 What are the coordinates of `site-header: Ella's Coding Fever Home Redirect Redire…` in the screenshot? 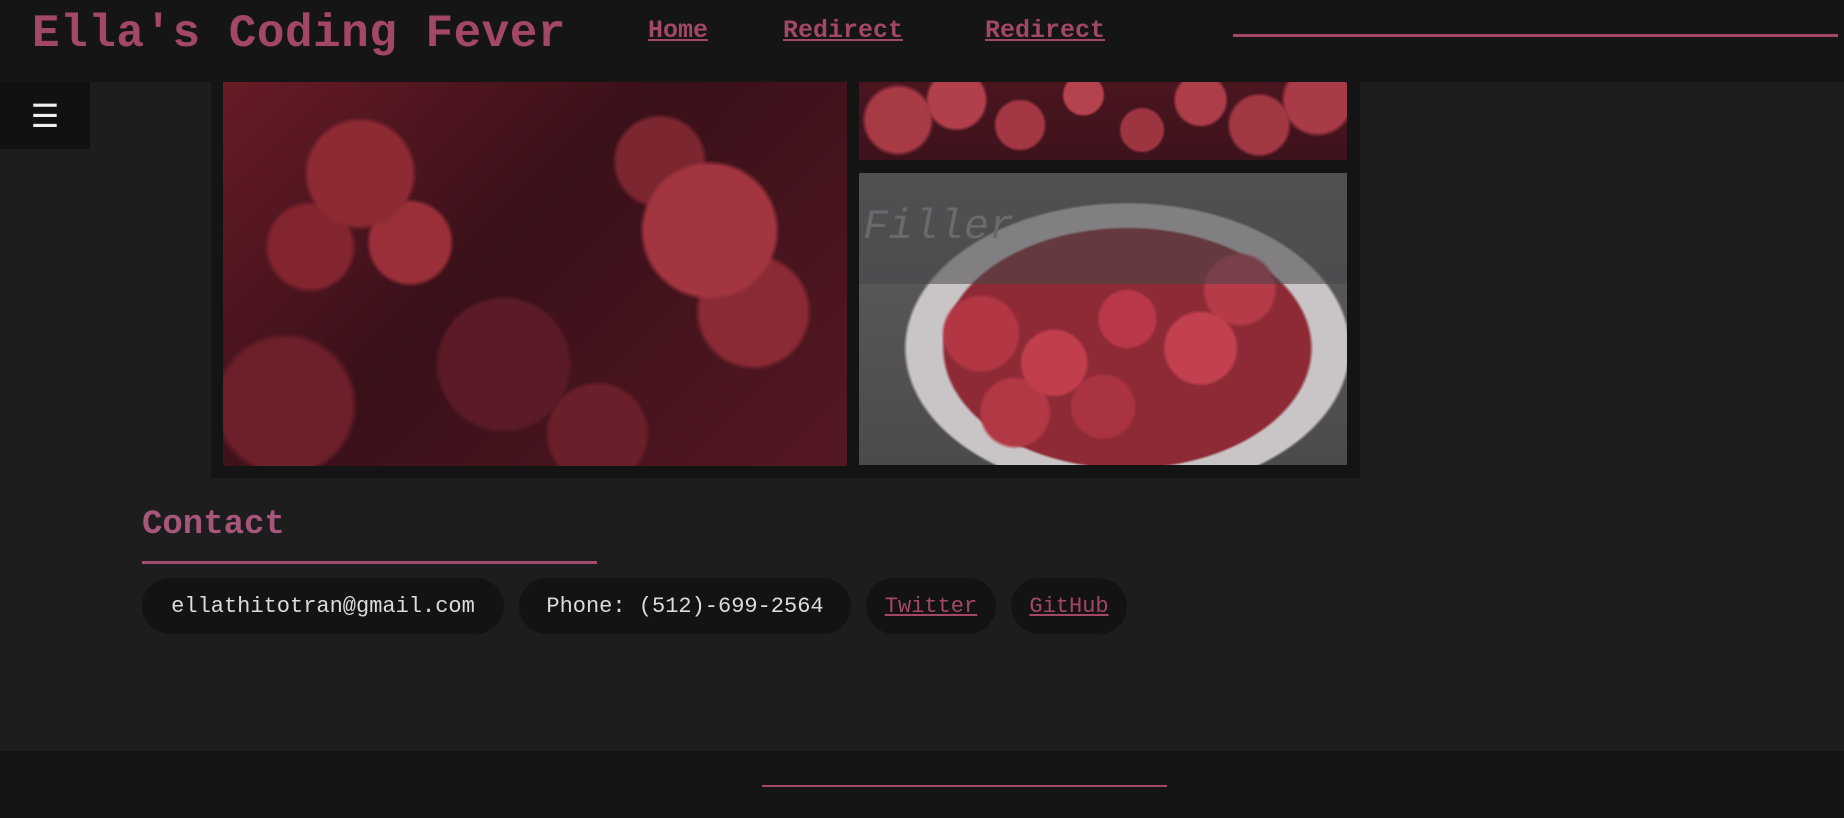 It's located at (922, 41).